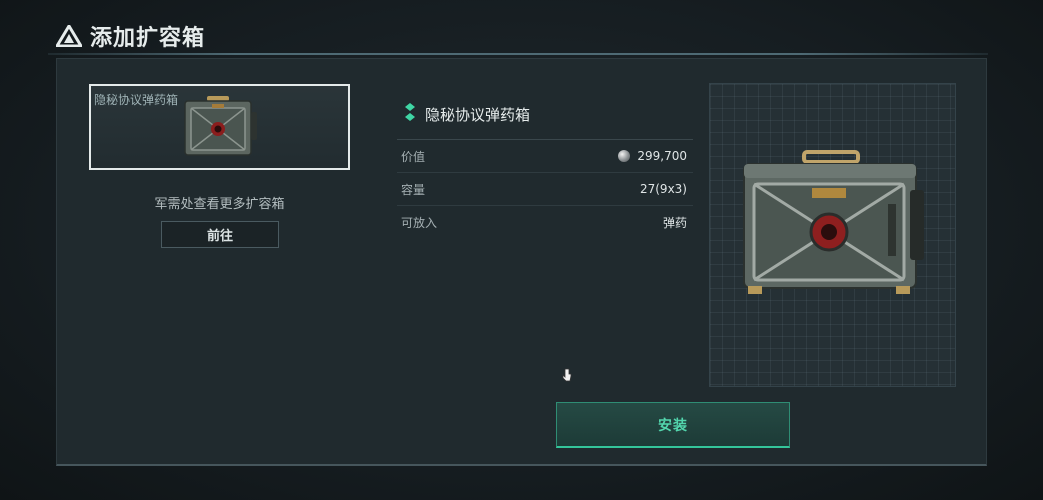  I want to click on item-preview, so click(832, 235).